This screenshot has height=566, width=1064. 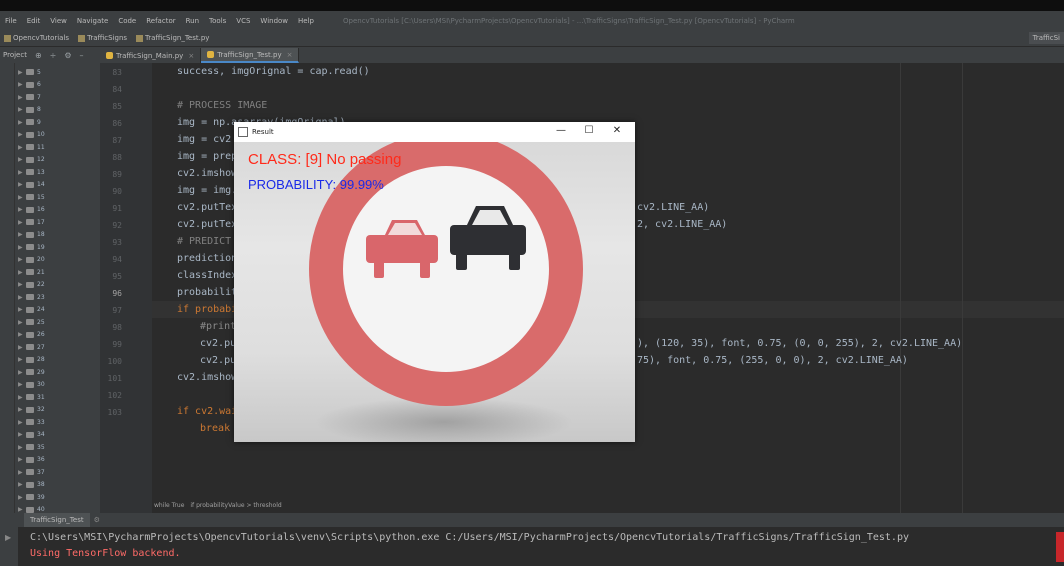 What do you see at coordinates (31, 360) in the screenshot?
I see `tree-folder-item: ▶ 28` at bounding box center [31, 360].